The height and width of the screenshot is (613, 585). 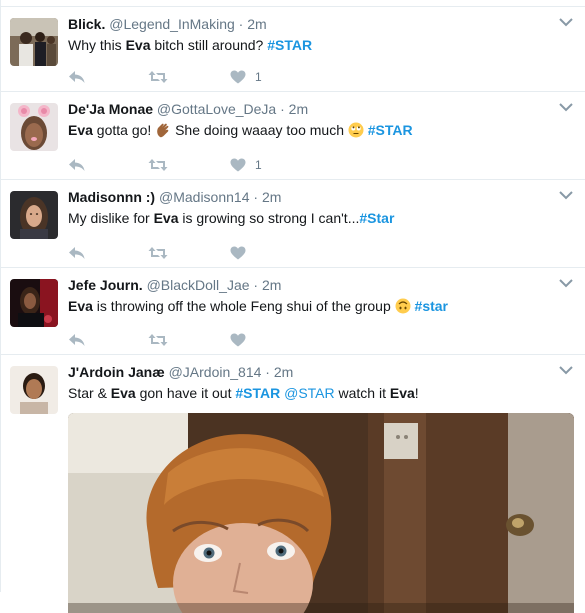 I want to click on tweet-header: Blick. @Legend_InMaking · 2m, so click(x=167, y=24).